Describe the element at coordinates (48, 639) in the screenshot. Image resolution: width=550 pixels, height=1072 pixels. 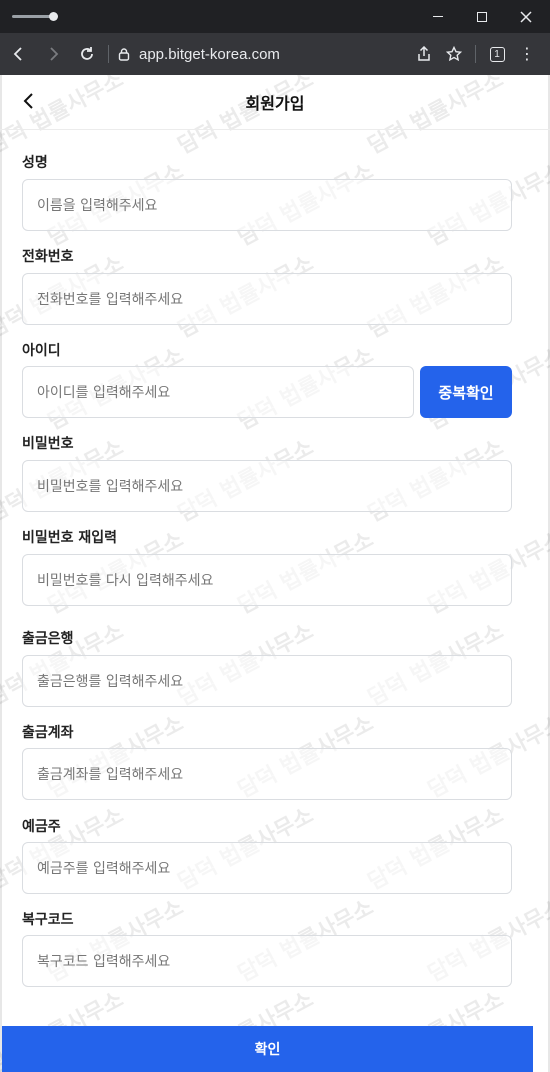
I see `bank-label: 출금은행` at that location.